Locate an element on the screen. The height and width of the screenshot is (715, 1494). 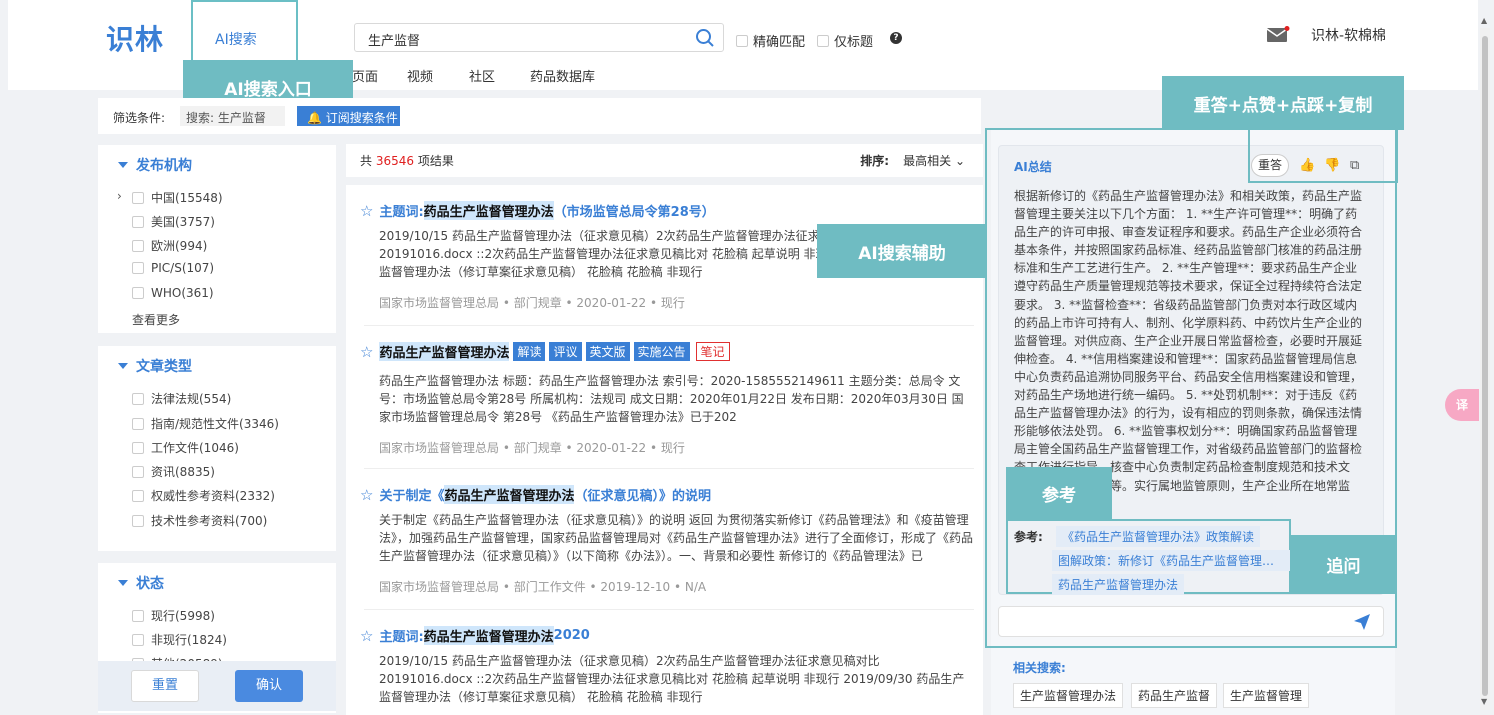
sort-control: 排序: 最高相关 ⌄ is located at coordinates (912, 160).